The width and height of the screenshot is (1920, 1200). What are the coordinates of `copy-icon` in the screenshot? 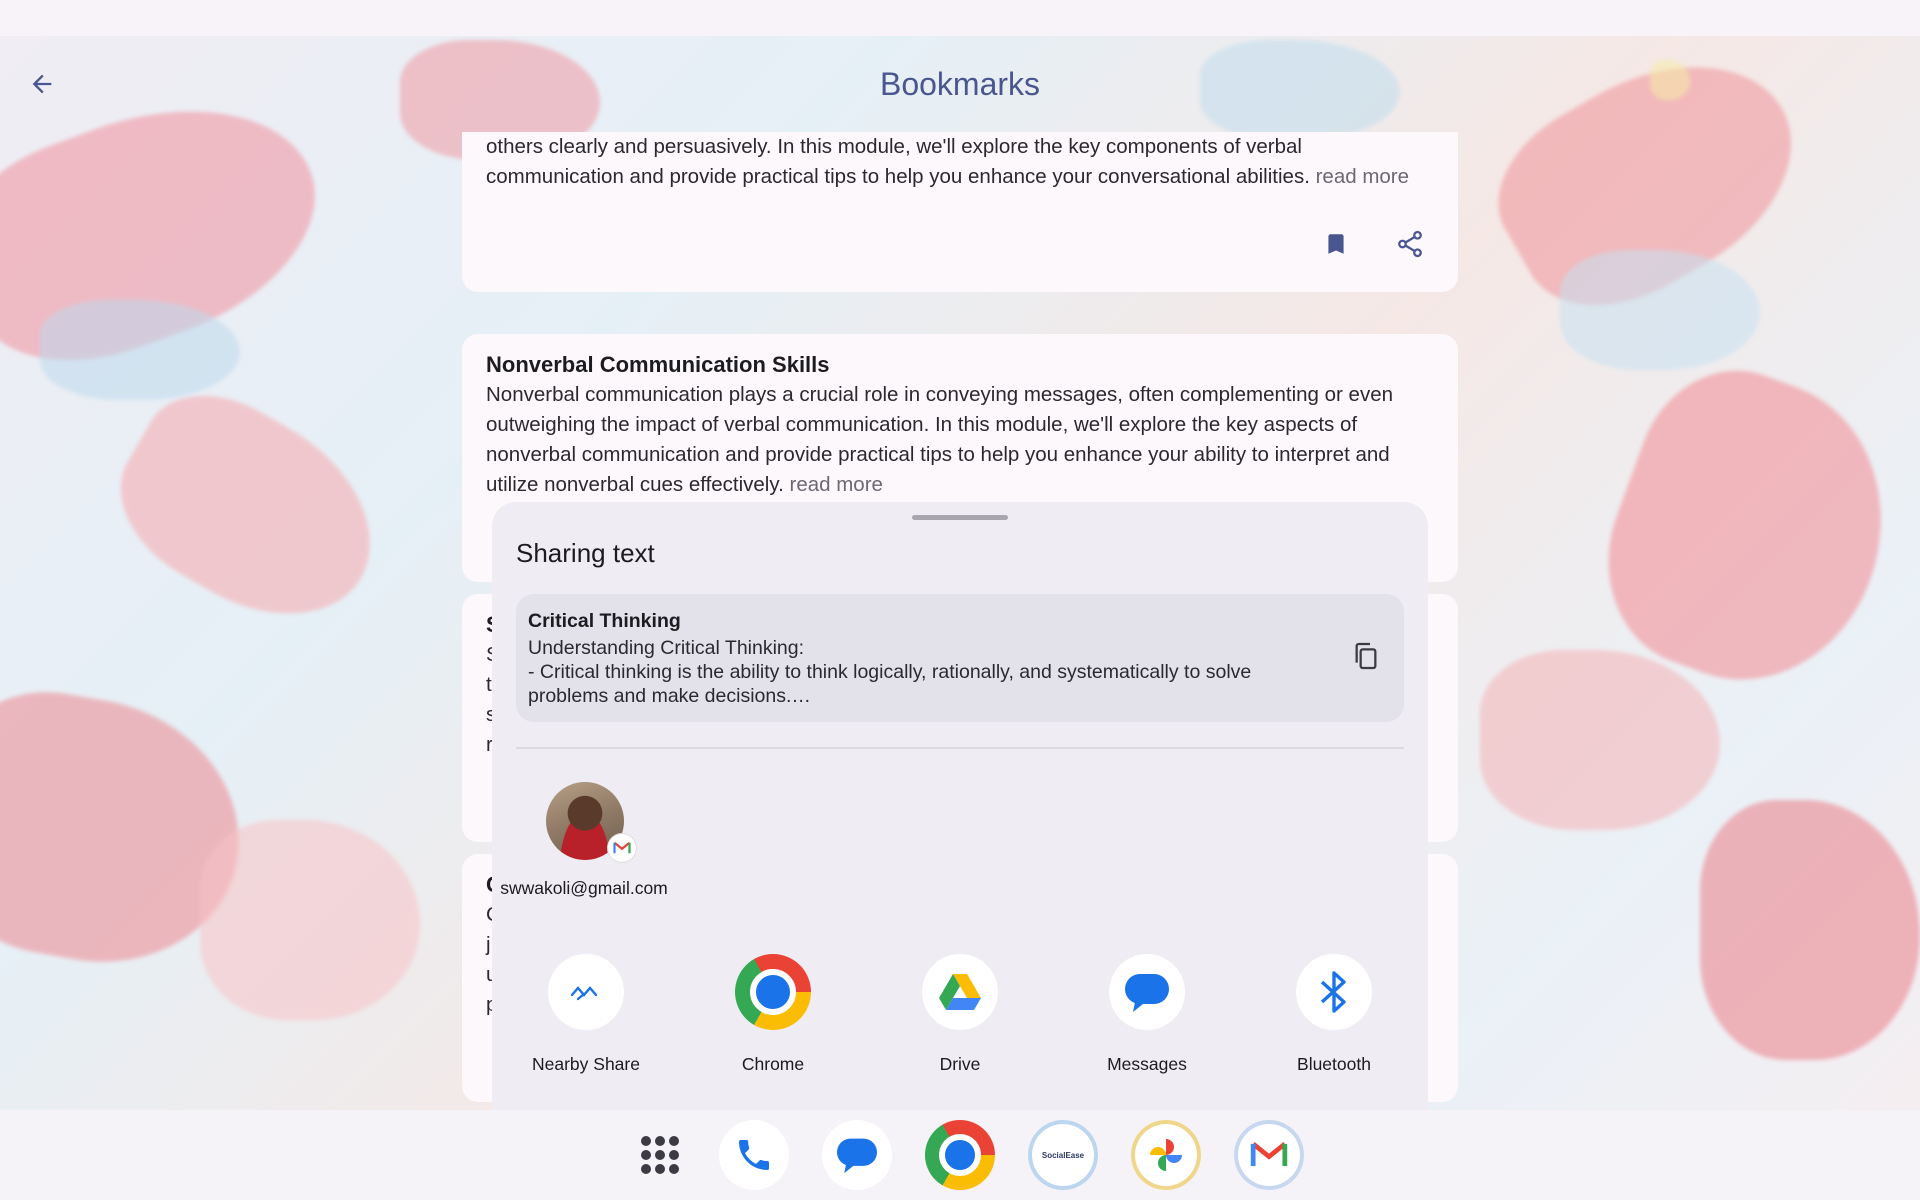 It's located at (1366, 656).